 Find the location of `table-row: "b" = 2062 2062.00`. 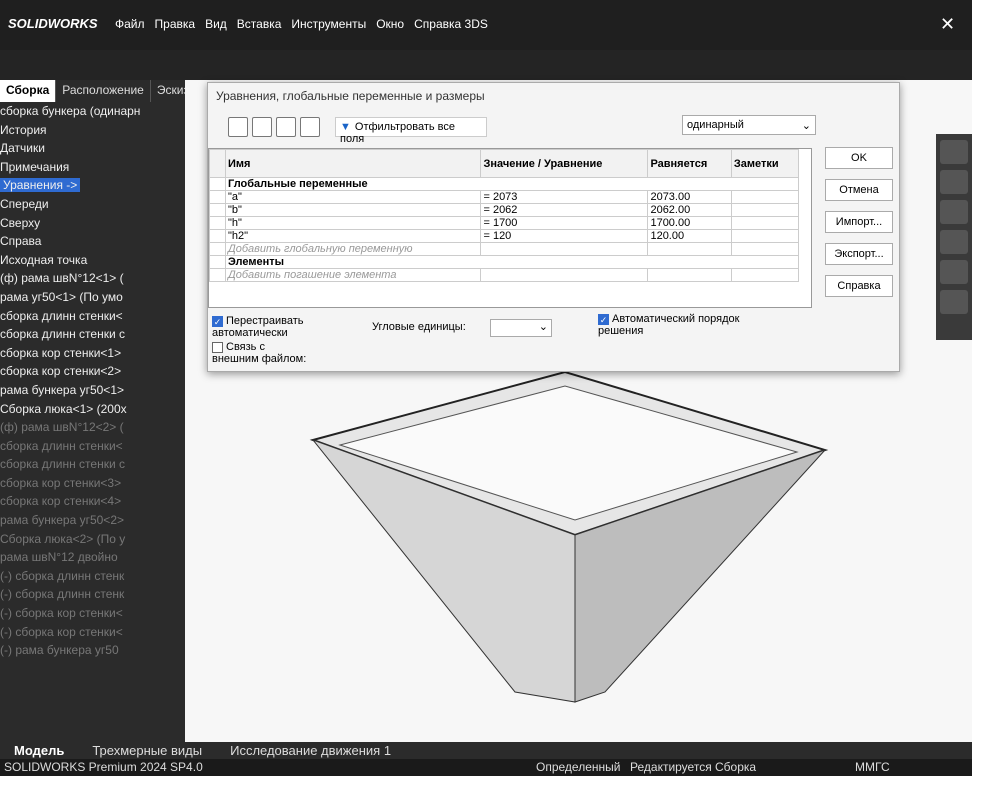

table-row: "b" = 2062 2062.00 is located at coordinates (504, 210).